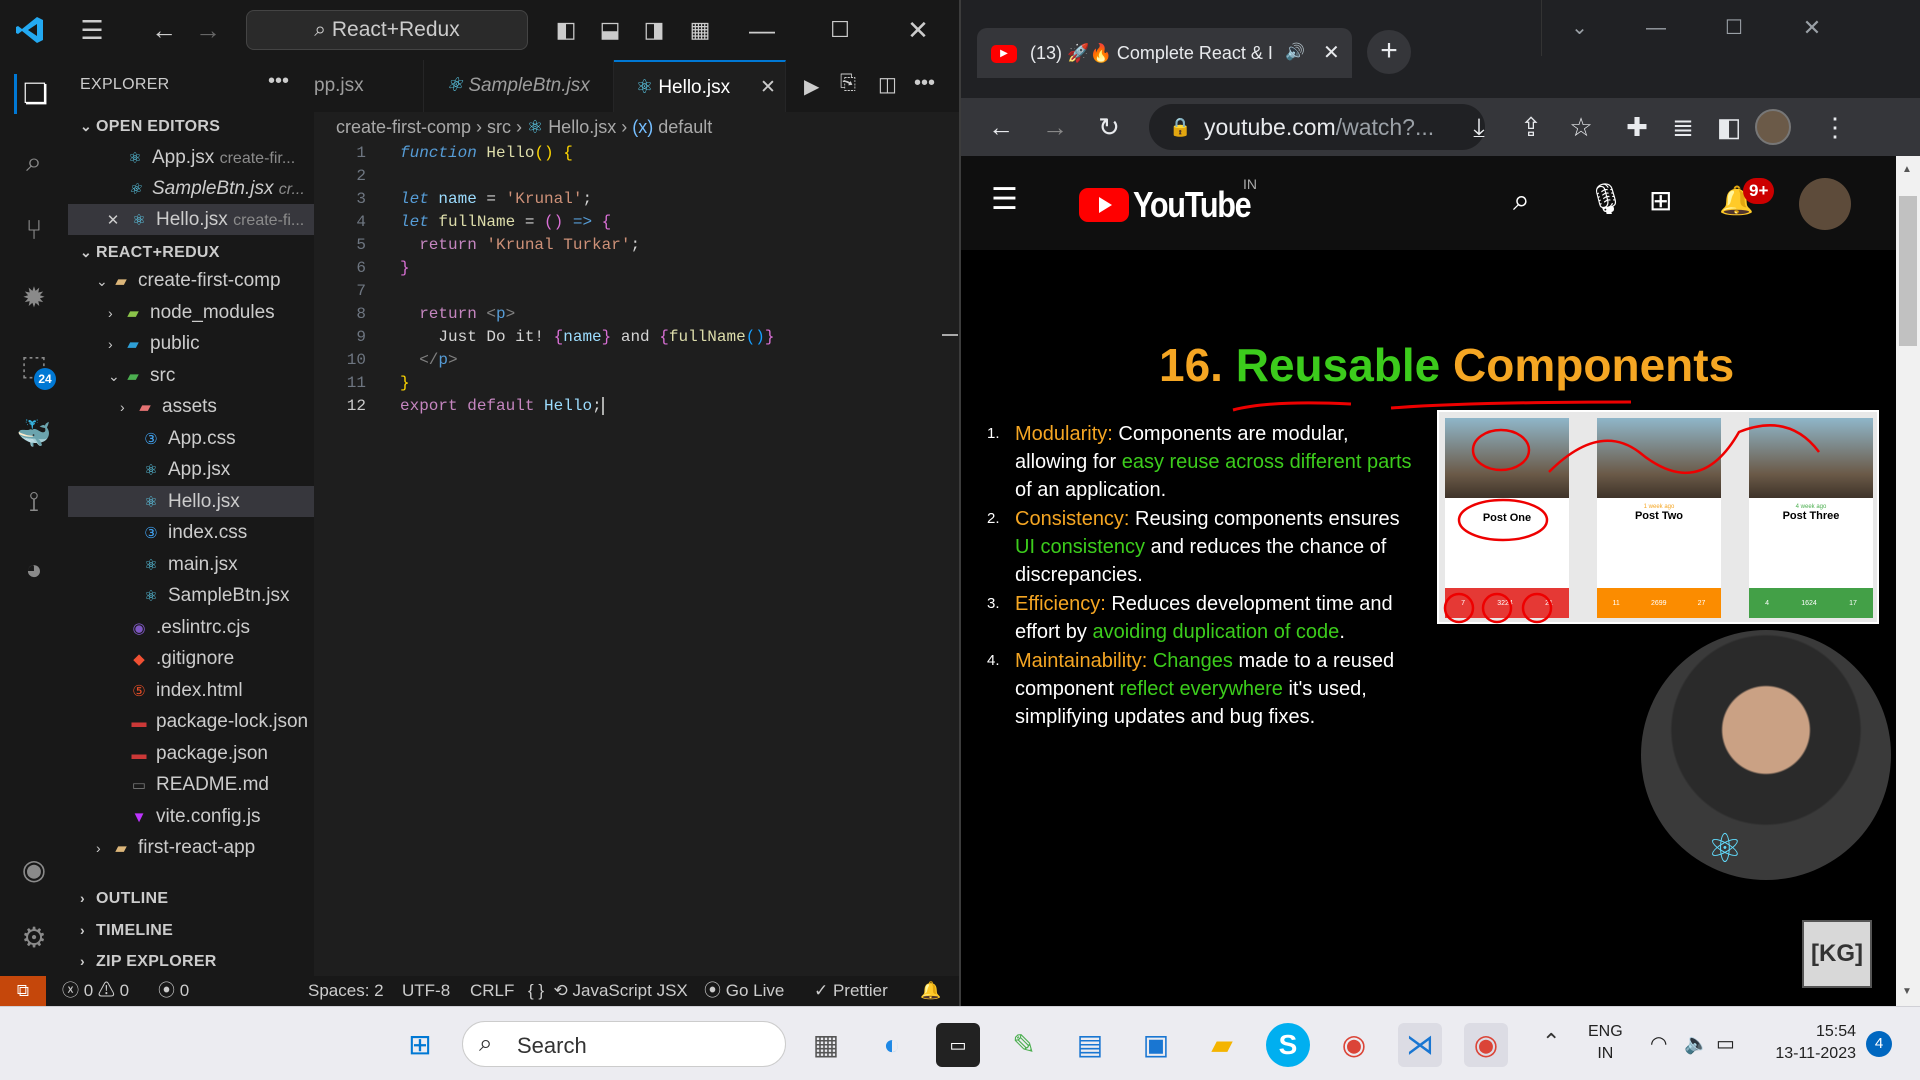 Image resolution: width=1920 pixels, height=1080 pixels. What do you see at coordinates (191, 595) in the screenshot?
I see `tree-file: ⚛ SampleBtn.jsx` at bounding box center [191, 595].